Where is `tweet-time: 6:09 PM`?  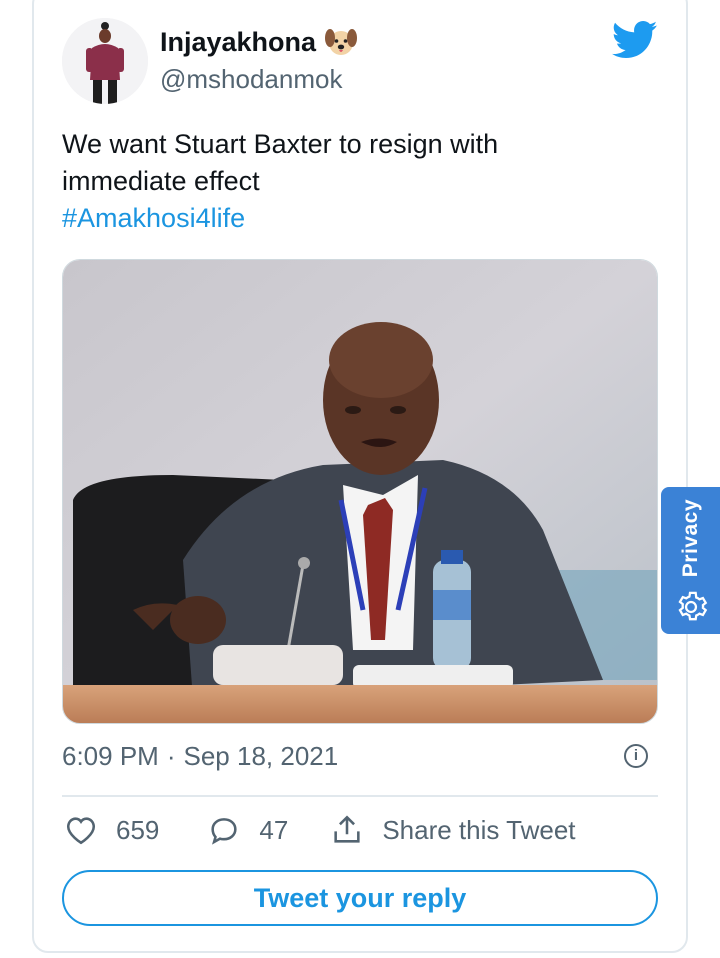 tweet-time: 6:09 PM is located at coordinates (110, 756).